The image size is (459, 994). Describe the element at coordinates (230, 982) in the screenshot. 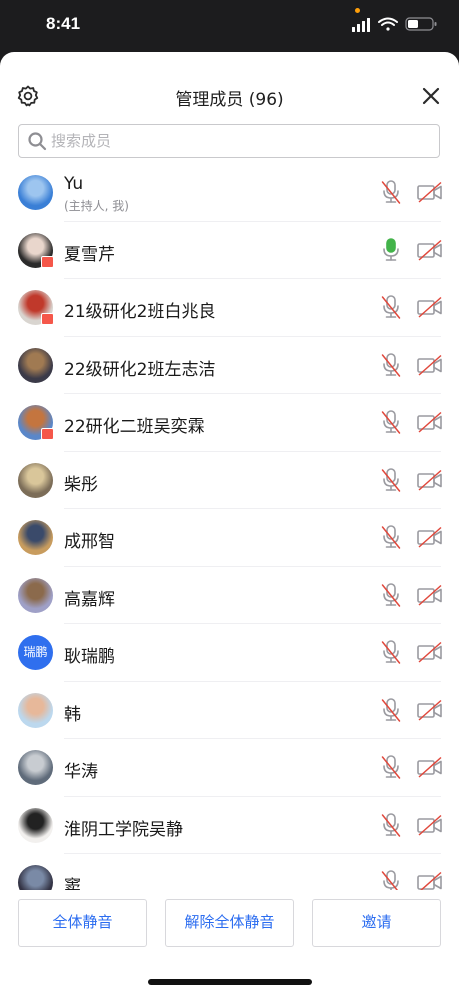

I see `home-indicator` at that location.